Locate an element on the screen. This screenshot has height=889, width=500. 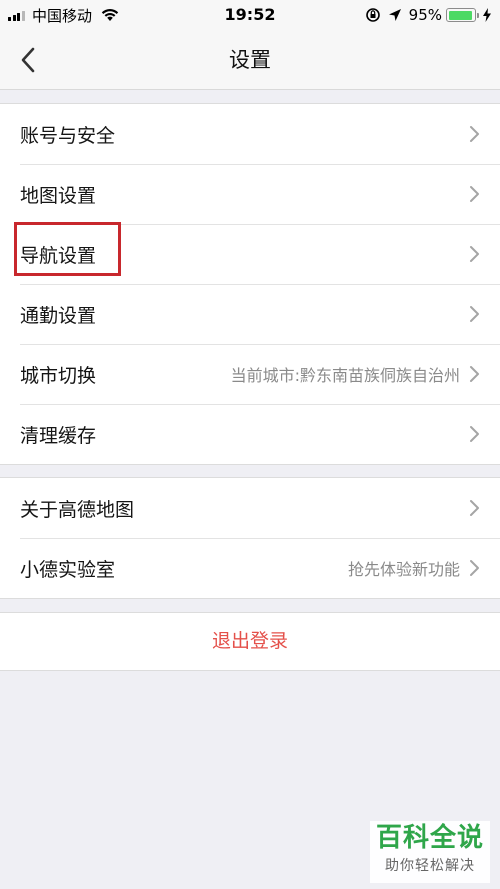
orientation-lock-icon is located at coordinates (372, 15).